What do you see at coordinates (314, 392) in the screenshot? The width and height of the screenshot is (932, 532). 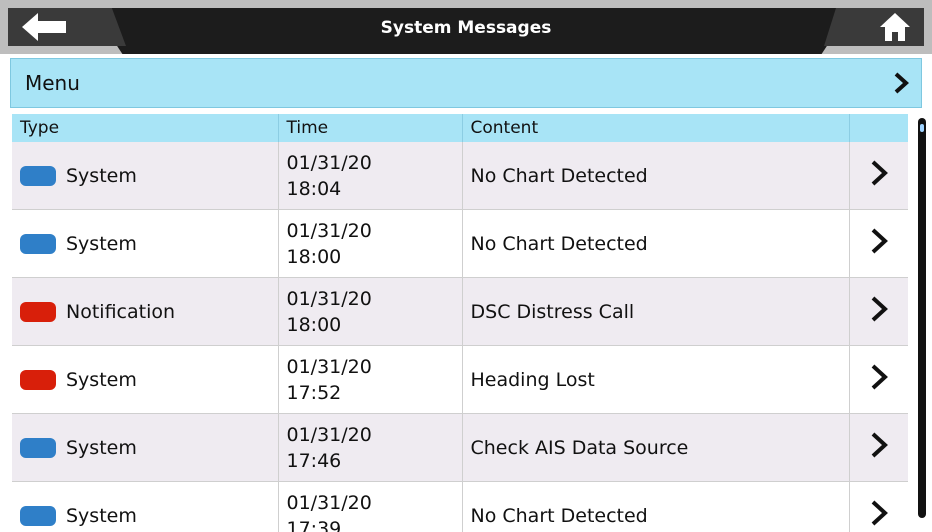 I see `message-time: 17:52` at bounding box center [314, 392].